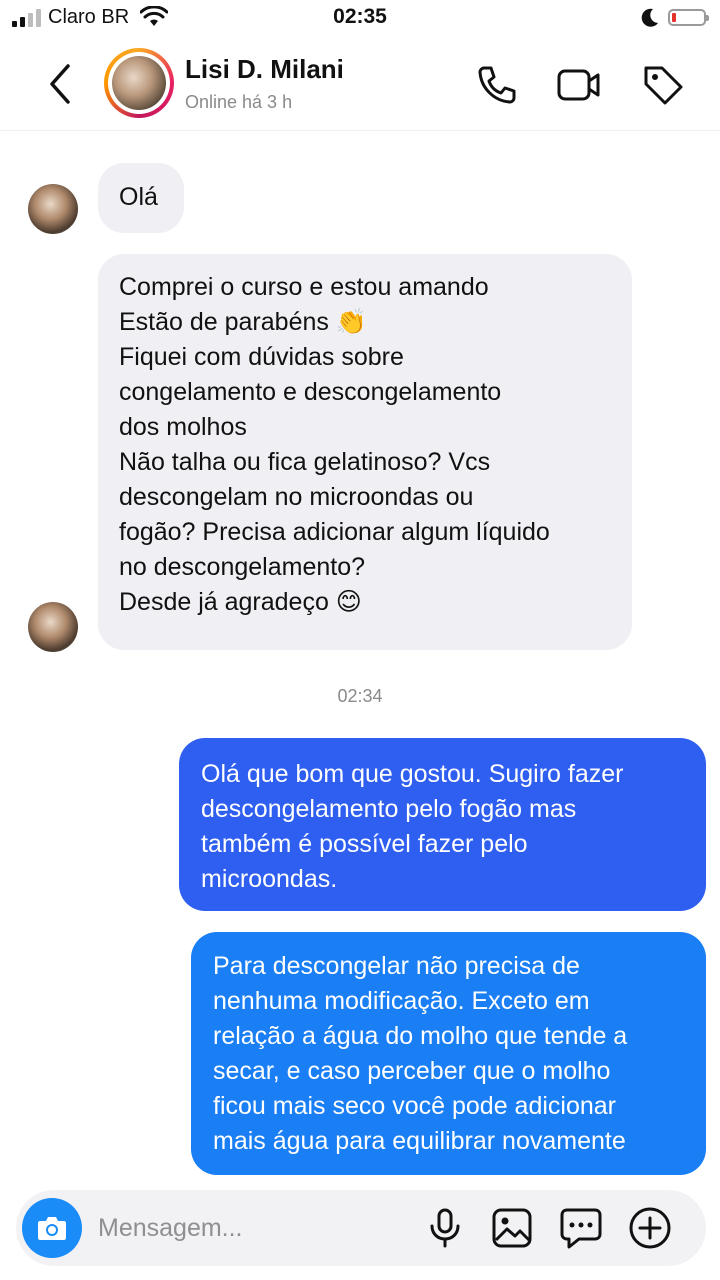  What do you see at coordinates (304, 287) in the screenshot?
I see `message-line: Comprei o curso e estou amando` at bounding box center [304, 287].